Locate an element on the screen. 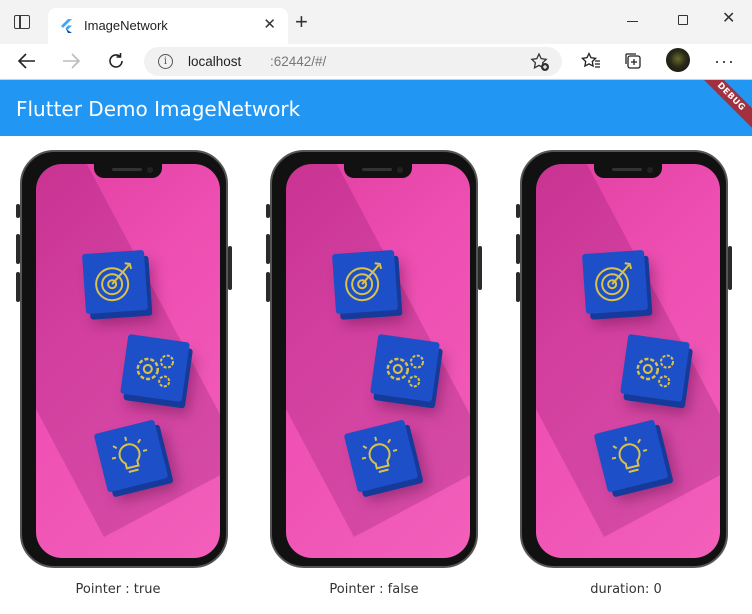 This screenshot has width=752, height=614. collections-button is located at coordinates (633, 61).